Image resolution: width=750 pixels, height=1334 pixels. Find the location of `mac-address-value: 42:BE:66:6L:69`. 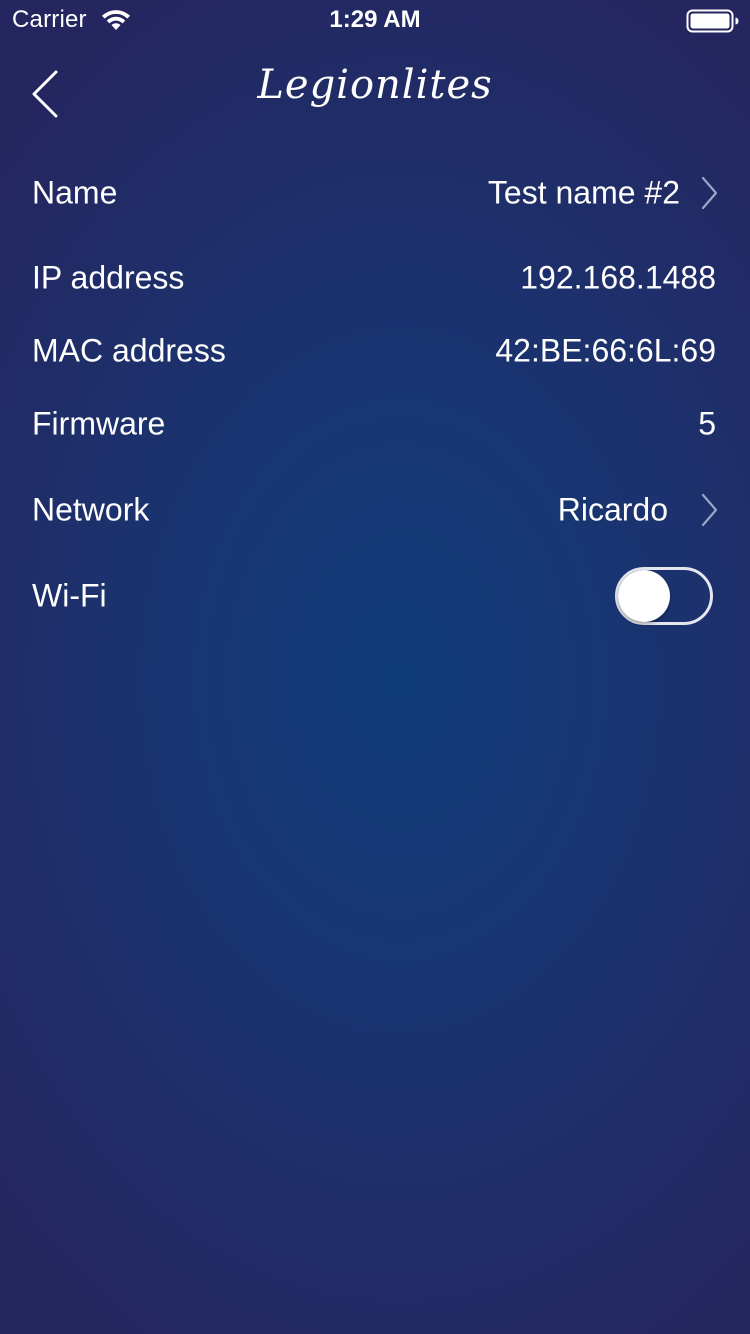

mac-address-value: 42:BE:66:6L:69 is located at coordinates (605, 350).